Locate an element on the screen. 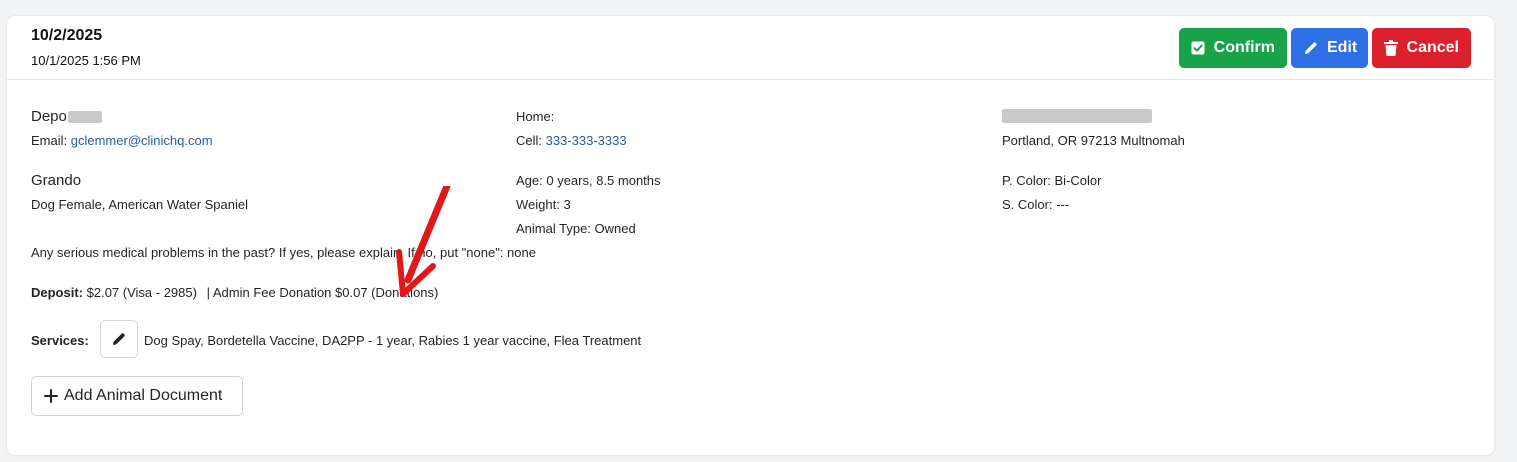 The image size is (1517, 462). cell-label: Cell: is located at coordinates (529, 140).